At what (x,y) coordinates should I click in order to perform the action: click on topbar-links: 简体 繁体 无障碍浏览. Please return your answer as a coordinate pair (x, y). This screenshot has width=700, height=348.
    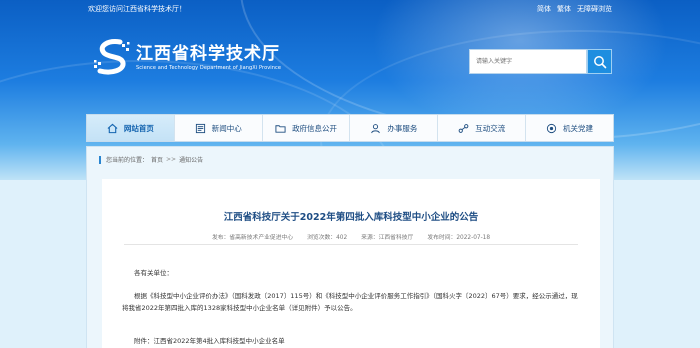
    Looking at the image, I should click on (574, 9).